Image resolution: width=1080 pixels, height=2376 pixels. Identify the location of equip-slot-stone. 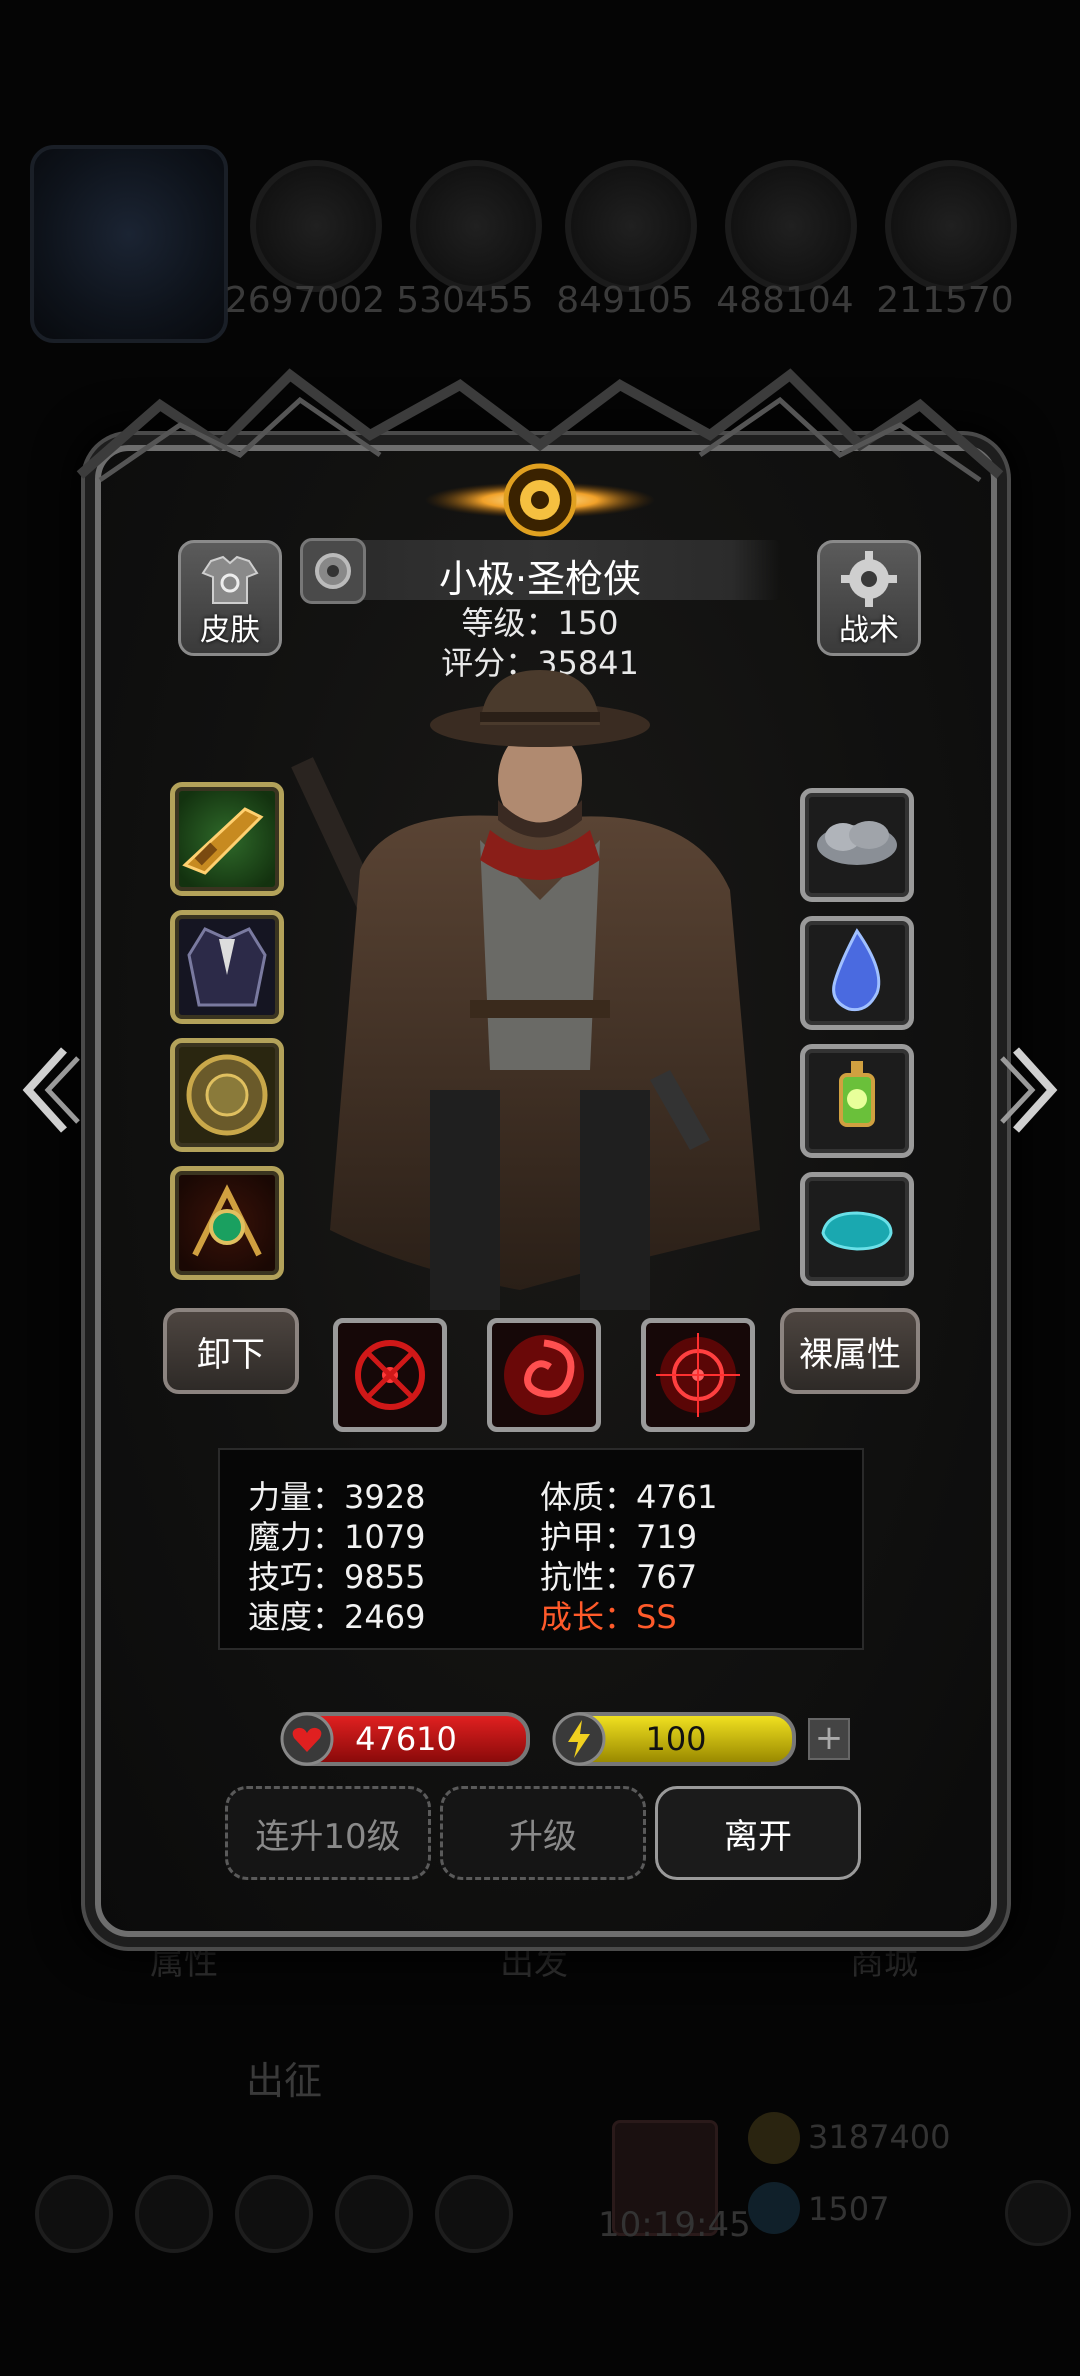
(857, 1229).